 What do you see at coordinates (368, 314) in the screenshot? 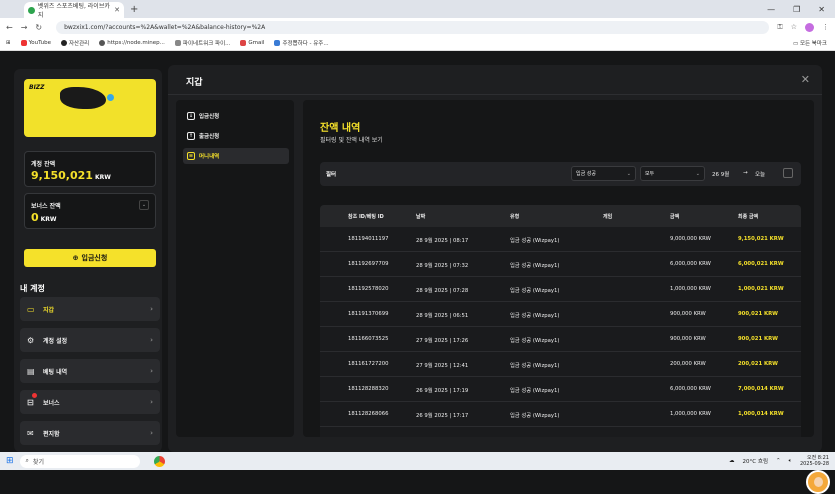
I see `ref-id-cell: 181191370699` at bounding box center [368, 314].